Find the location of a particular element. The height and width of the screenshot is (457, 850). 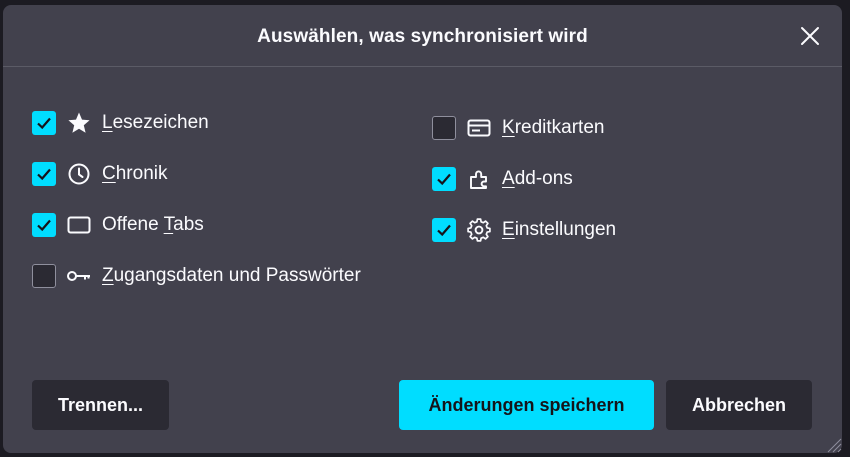

dialog-header: Auswählen, was synchronisiert wird is located at coordinates (422, 36).